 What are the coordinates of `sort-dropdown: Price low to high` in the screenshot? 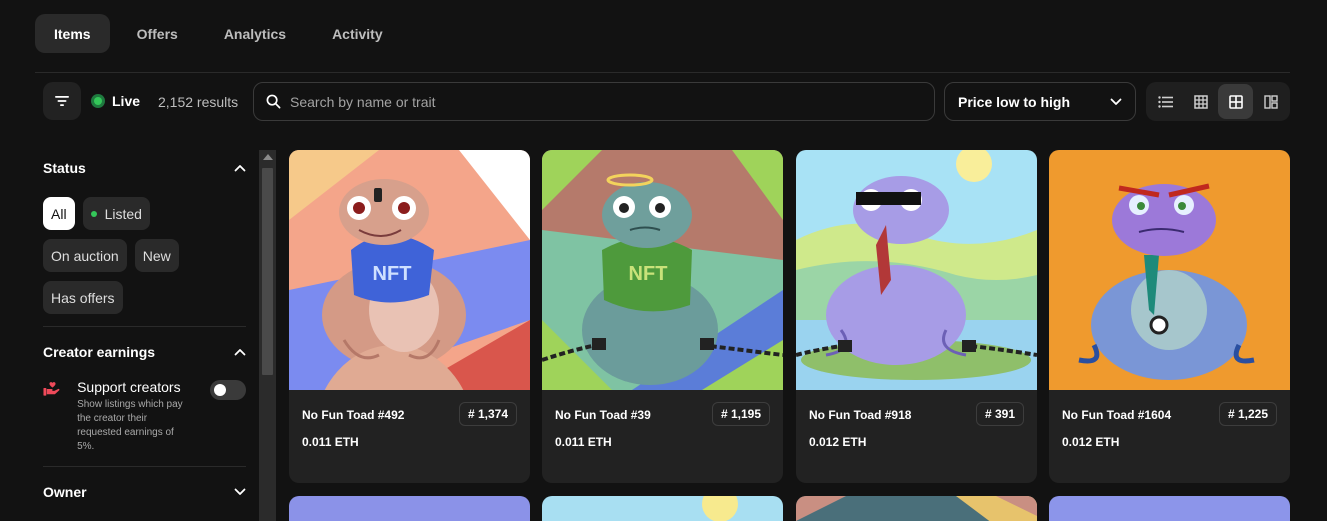 It's located at (1040, 101).